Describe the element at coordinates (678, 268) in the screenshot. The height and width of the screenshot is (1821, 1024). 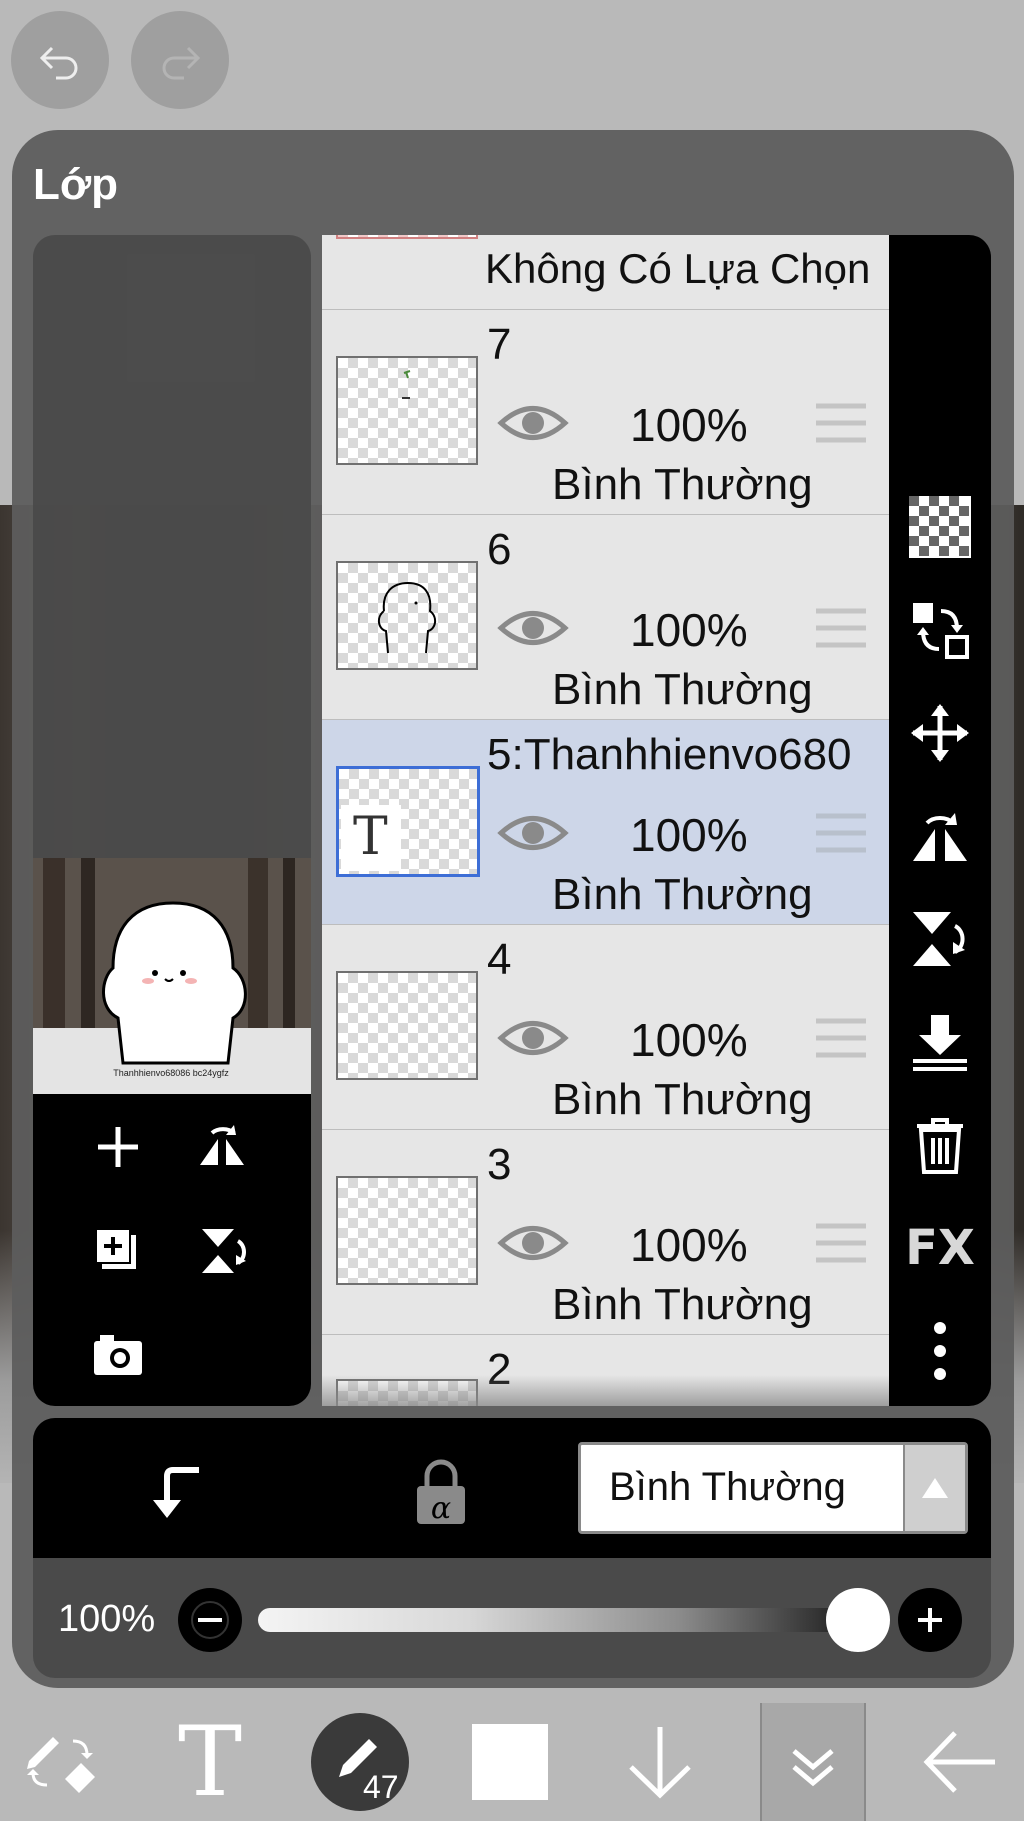
I see `layer-name: Không Có Lựa Chọn` at that location.